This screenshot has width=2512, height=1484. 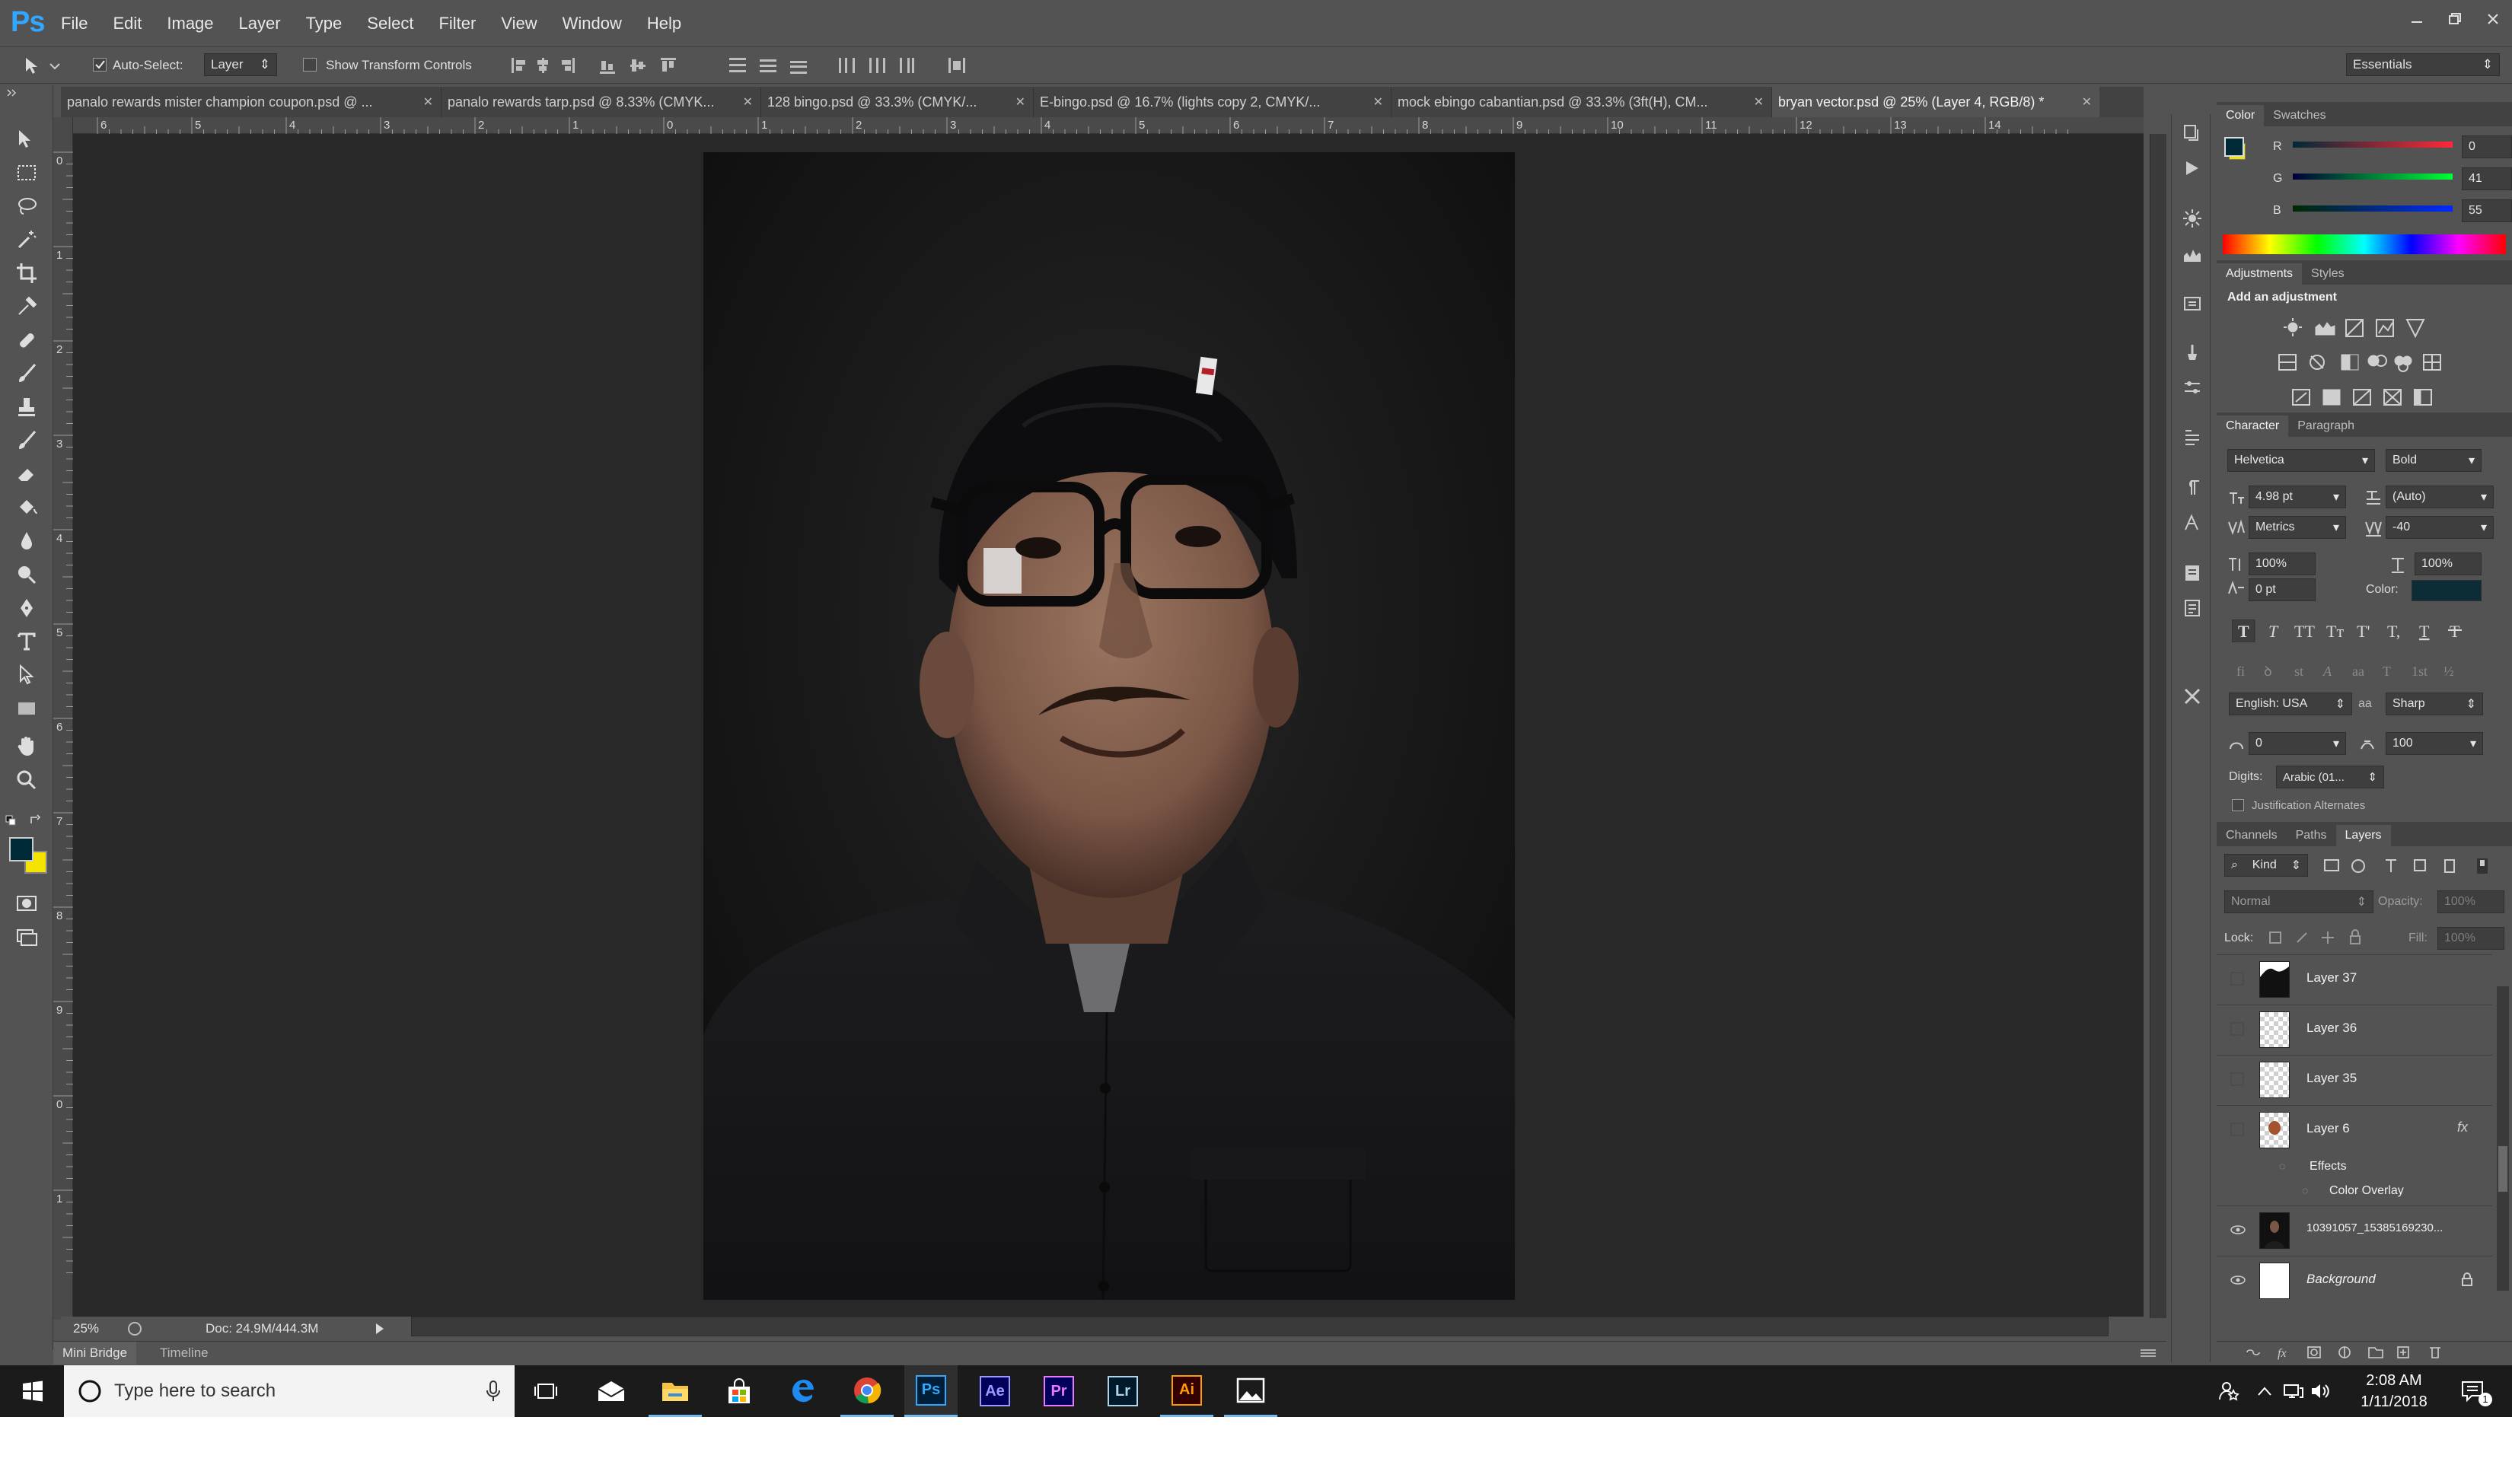 What do you see at coordinates (611, 1391) in the screenshot?
I see `mail-icon` at bounding box center [611, 1391].